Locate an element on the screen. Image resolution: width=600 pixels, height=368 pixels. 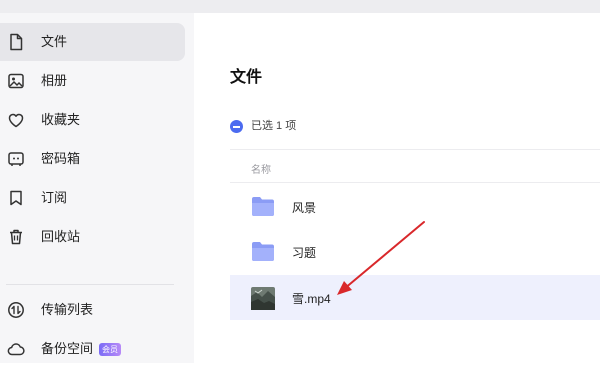
page-title: 文件 is located at coordinates (246, 77).